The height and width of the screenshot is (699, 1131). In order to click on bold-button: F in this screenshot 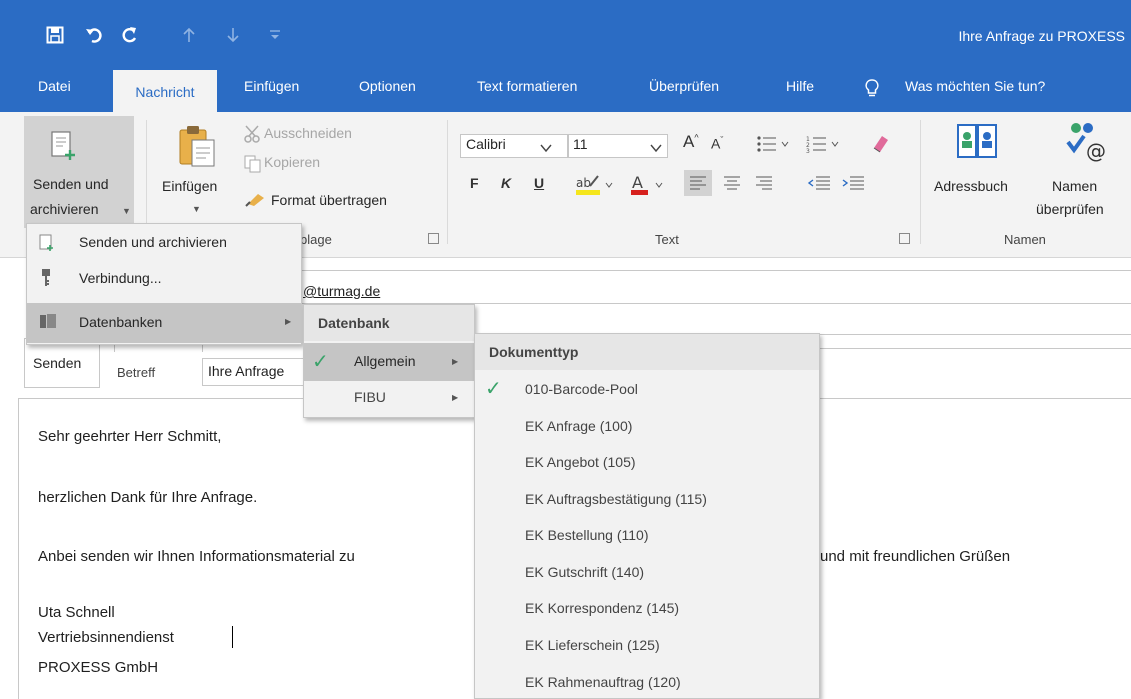, I will do `click(474, 183)`.